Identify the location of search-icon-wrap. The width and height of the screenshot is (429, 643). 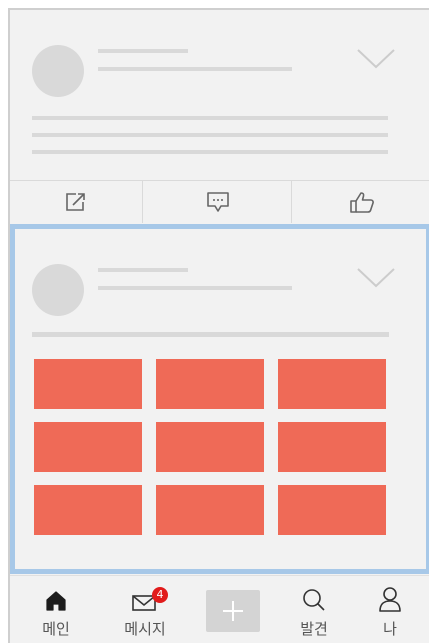
(314, 597).